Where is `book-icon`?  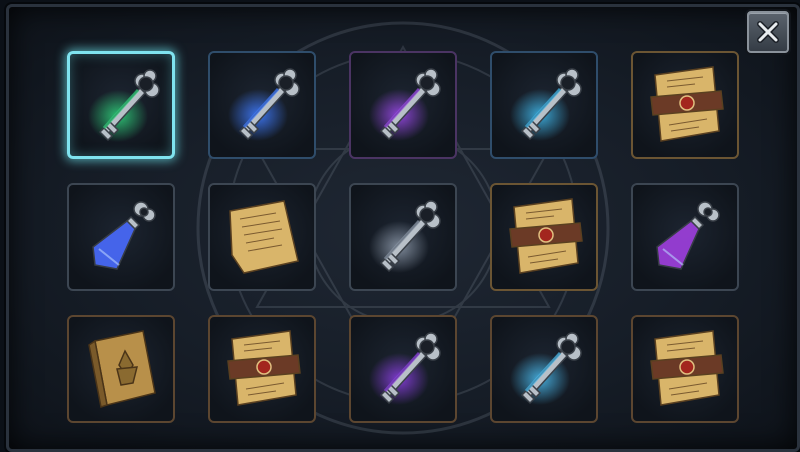 book-icon is located at coordinates (122, 369).